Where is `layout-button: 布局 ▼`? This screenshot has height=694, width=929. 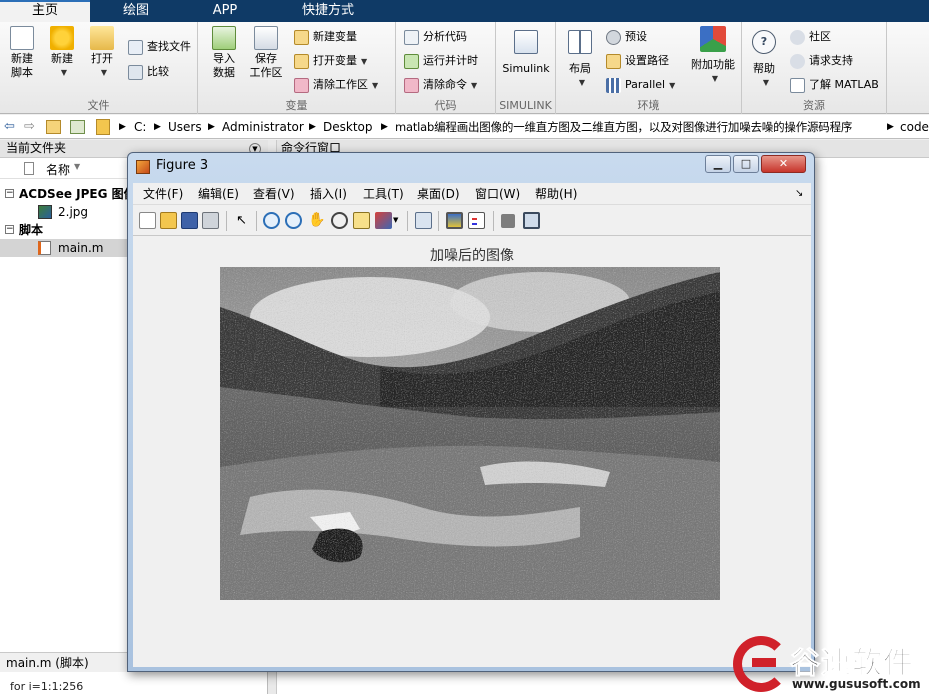 layout-button: 布局 ▼ is located at coordinates (580, 60).